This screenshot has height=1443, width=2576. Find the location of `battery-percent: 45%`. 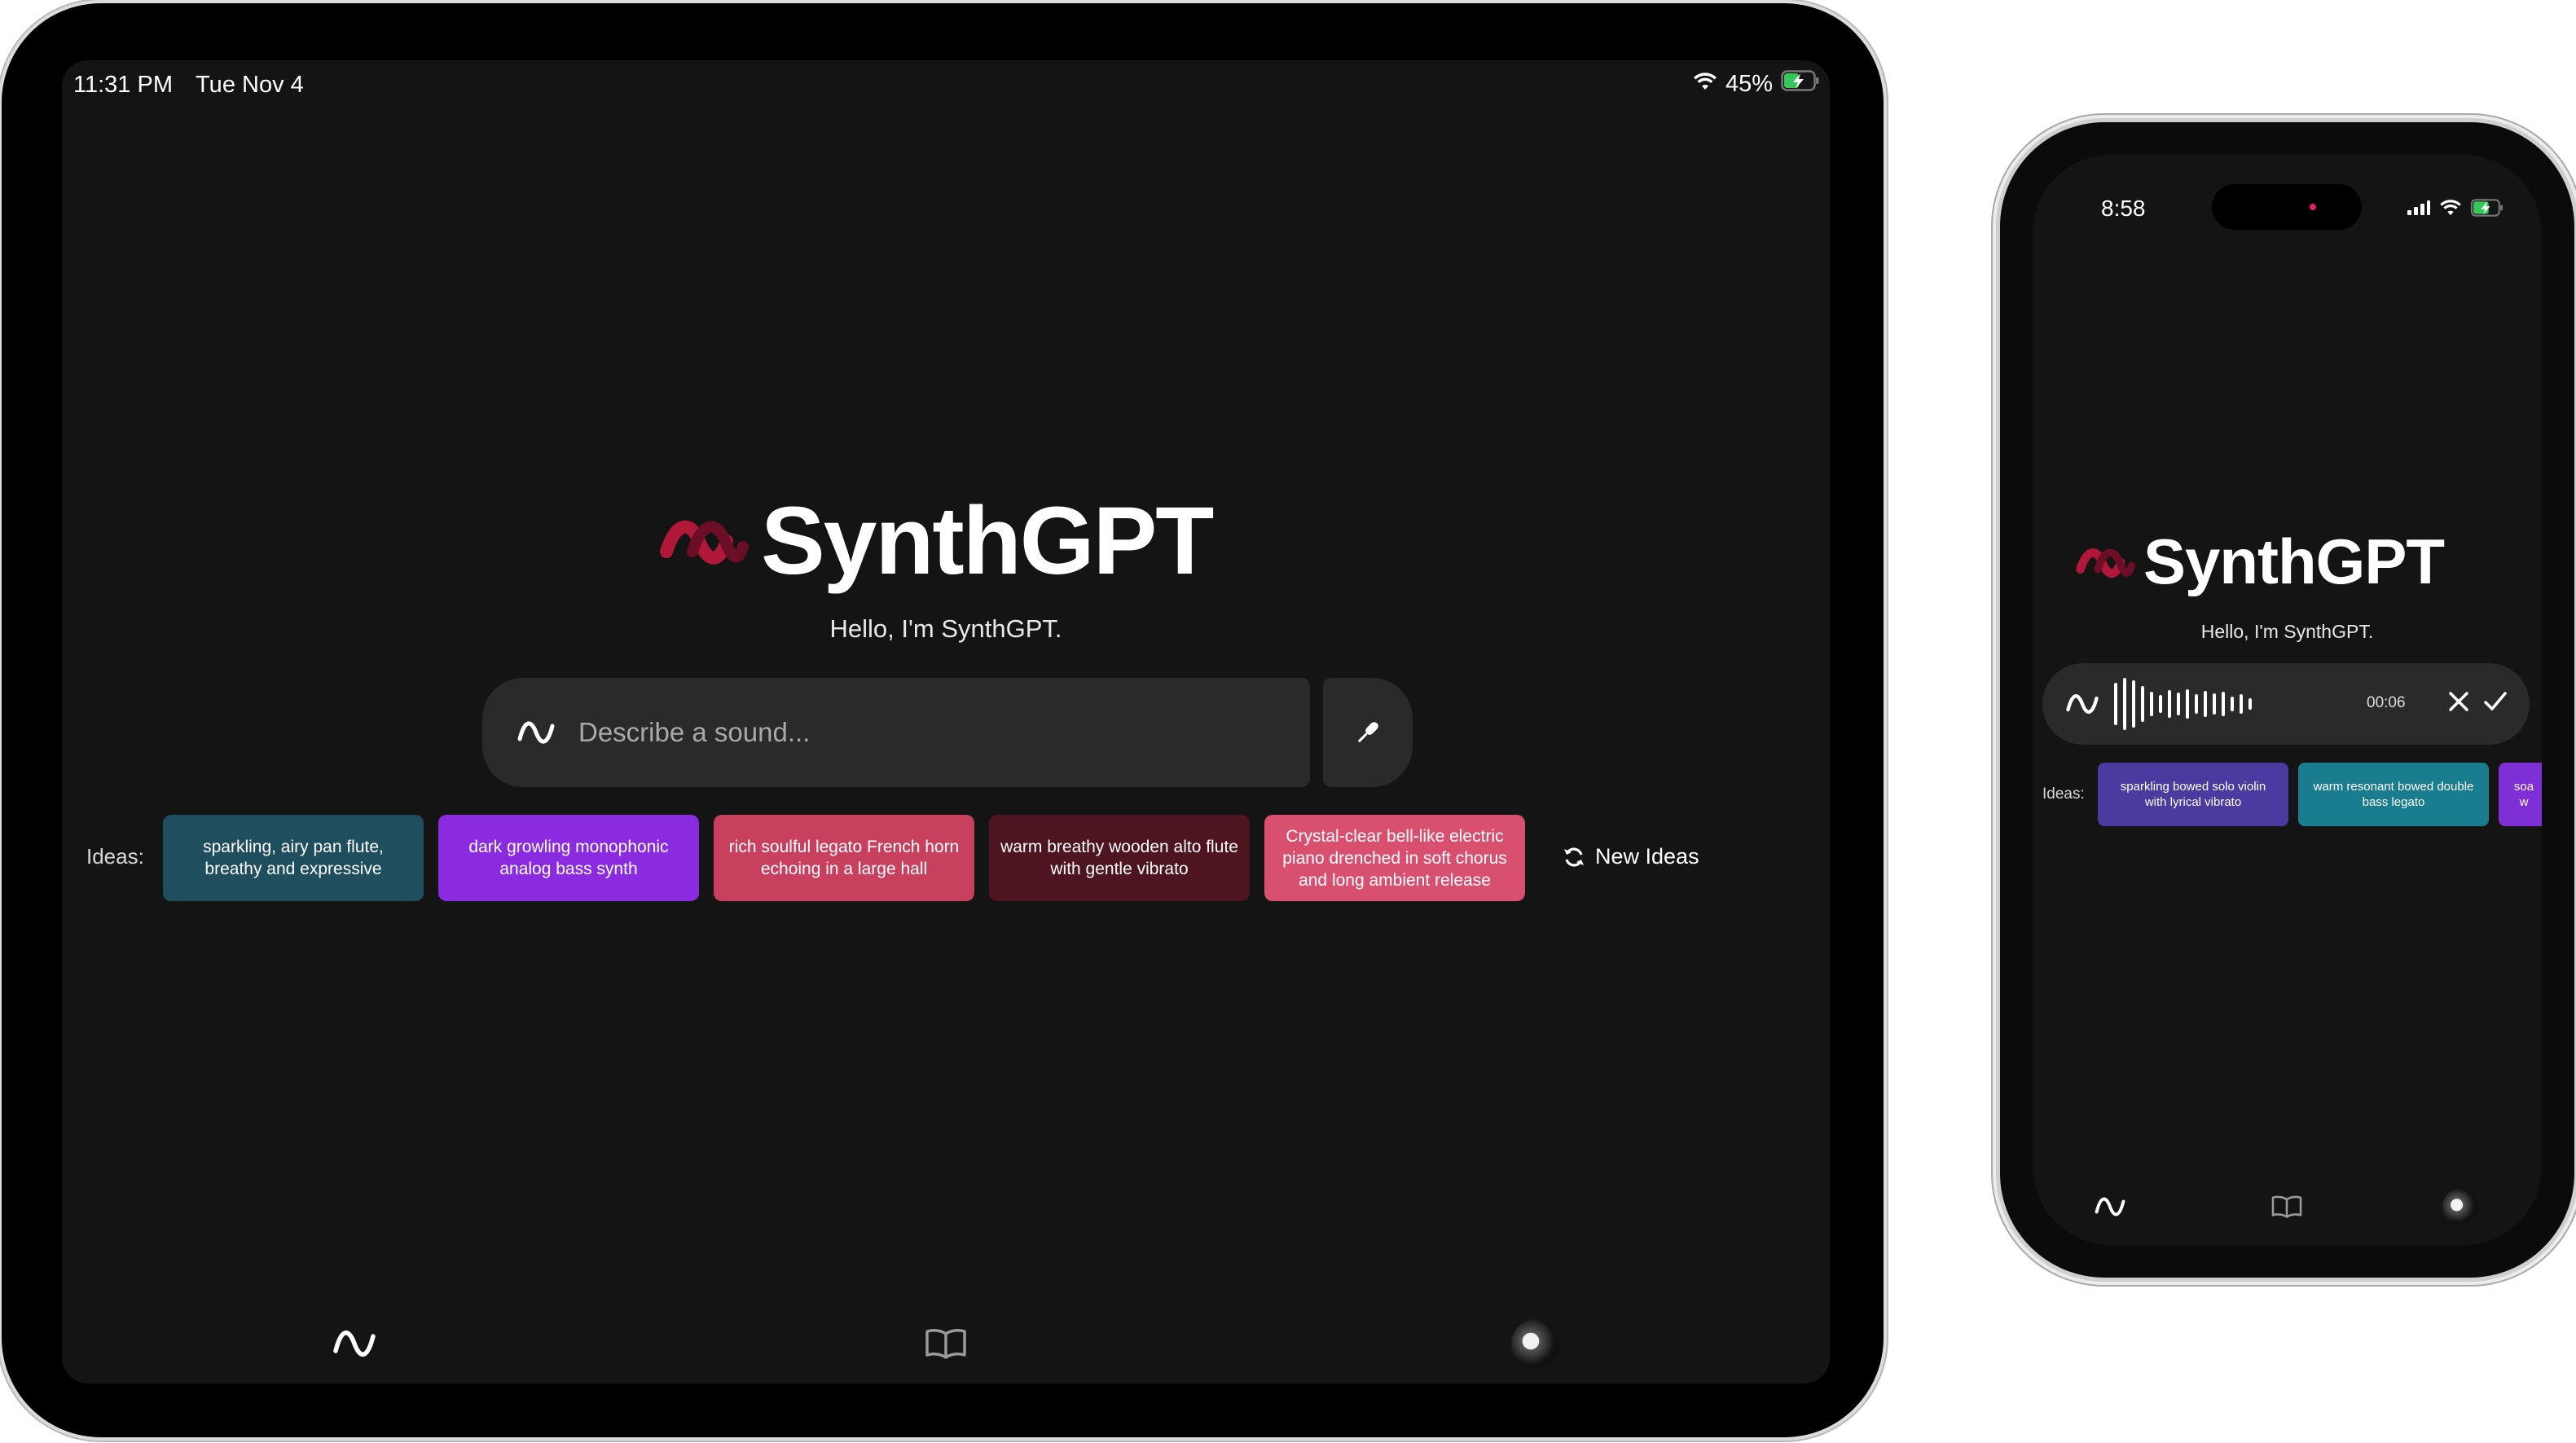

battery-percent: 45% is located at coordinates (1749, 84).